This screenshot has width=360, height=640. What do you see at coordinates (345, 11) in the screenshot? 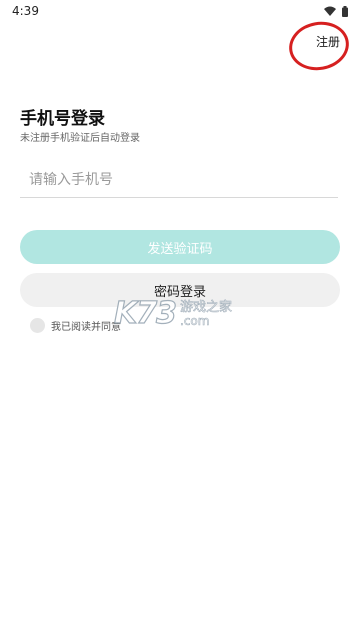
I see `battery-icon` at bounding box center [345, 11].